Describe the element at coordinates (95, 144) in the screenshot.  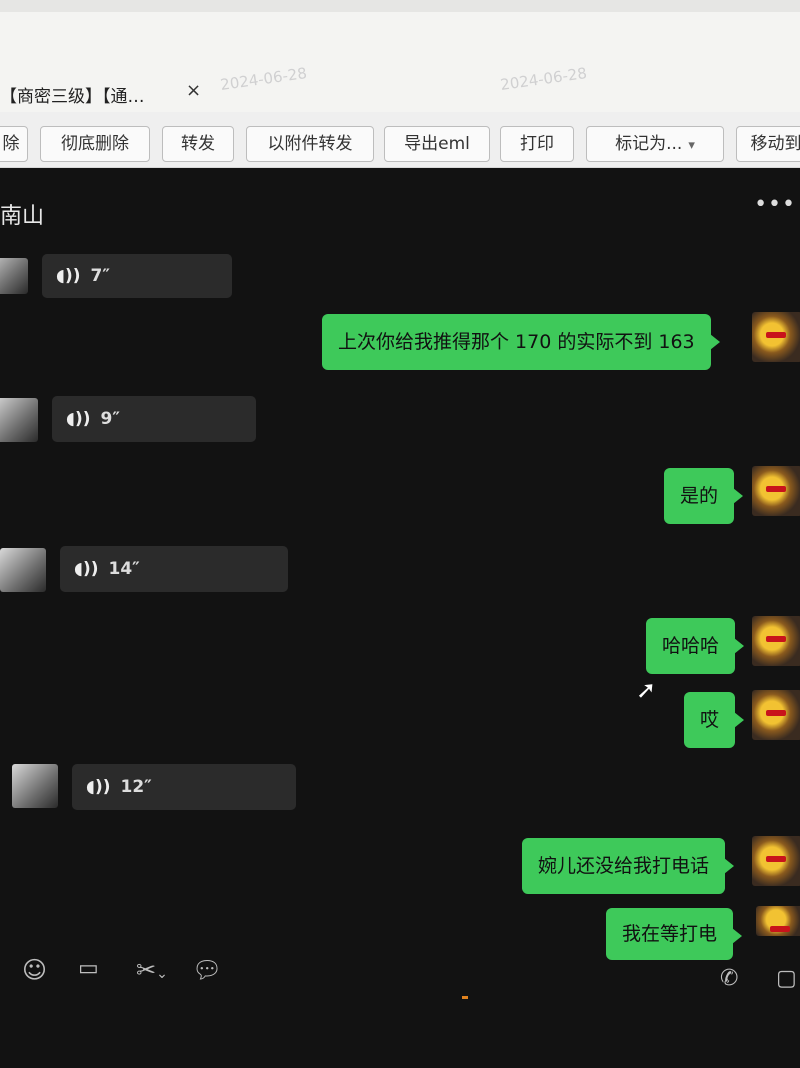
I see `permanent-delete-button: 彻底删除` at that location.